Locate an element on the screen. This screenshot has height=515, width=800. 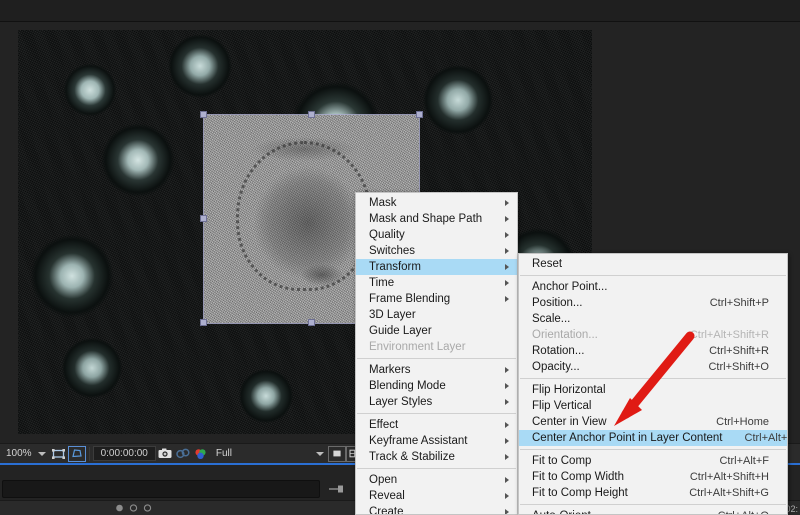
layer-menu-item-mask: Mask is located at coordinates (436, 203).